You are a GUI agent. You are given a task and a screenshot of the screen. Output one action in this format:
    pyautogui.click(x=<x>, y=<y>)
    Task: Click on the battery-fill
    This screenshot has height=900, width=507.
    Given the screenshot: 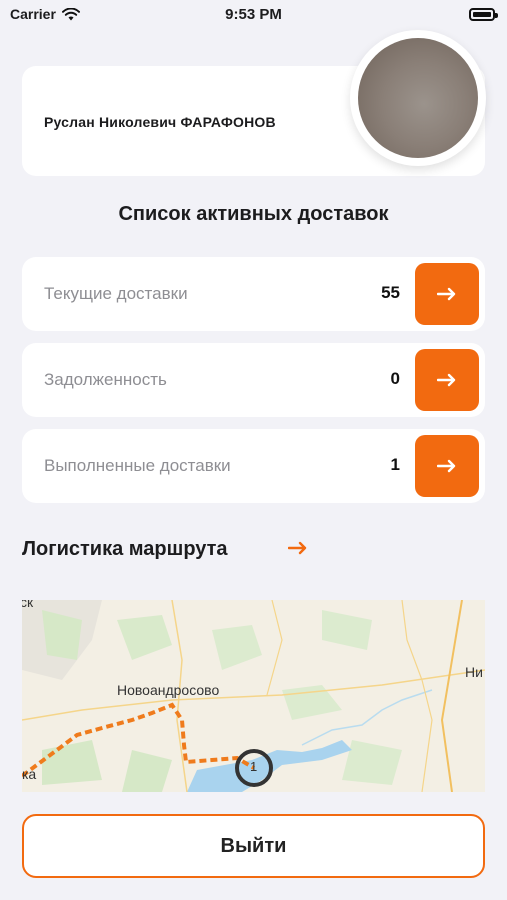 What is the action you would take?
    pyautogui.click(x=482, y=14)
    